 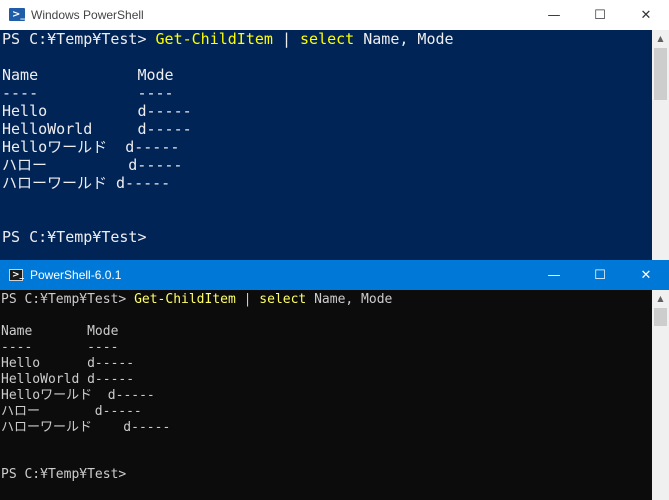 What do you see at coordinates (76, 275) in the screenshot?
I see `window-title: PowerShell-6.0.1` at bounding box center [76, 275].